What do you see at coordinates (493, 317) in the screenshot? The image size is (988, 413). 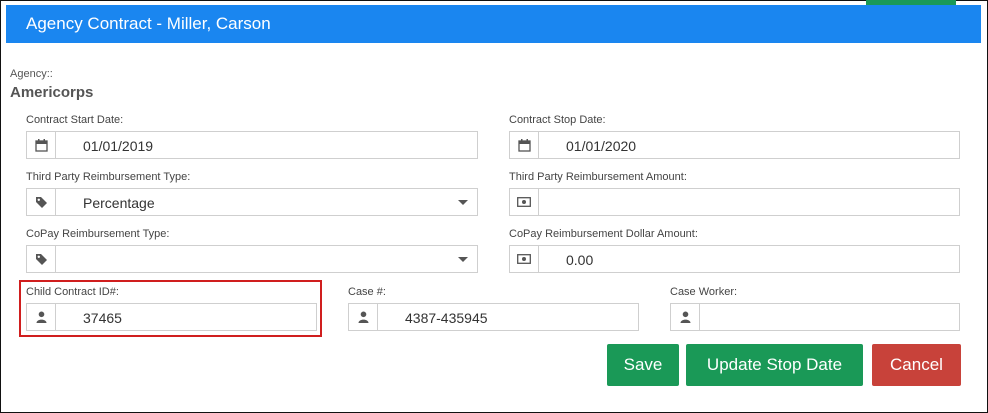 I see `case-number-input: 4387-435945` at bounding box center [493, 317].